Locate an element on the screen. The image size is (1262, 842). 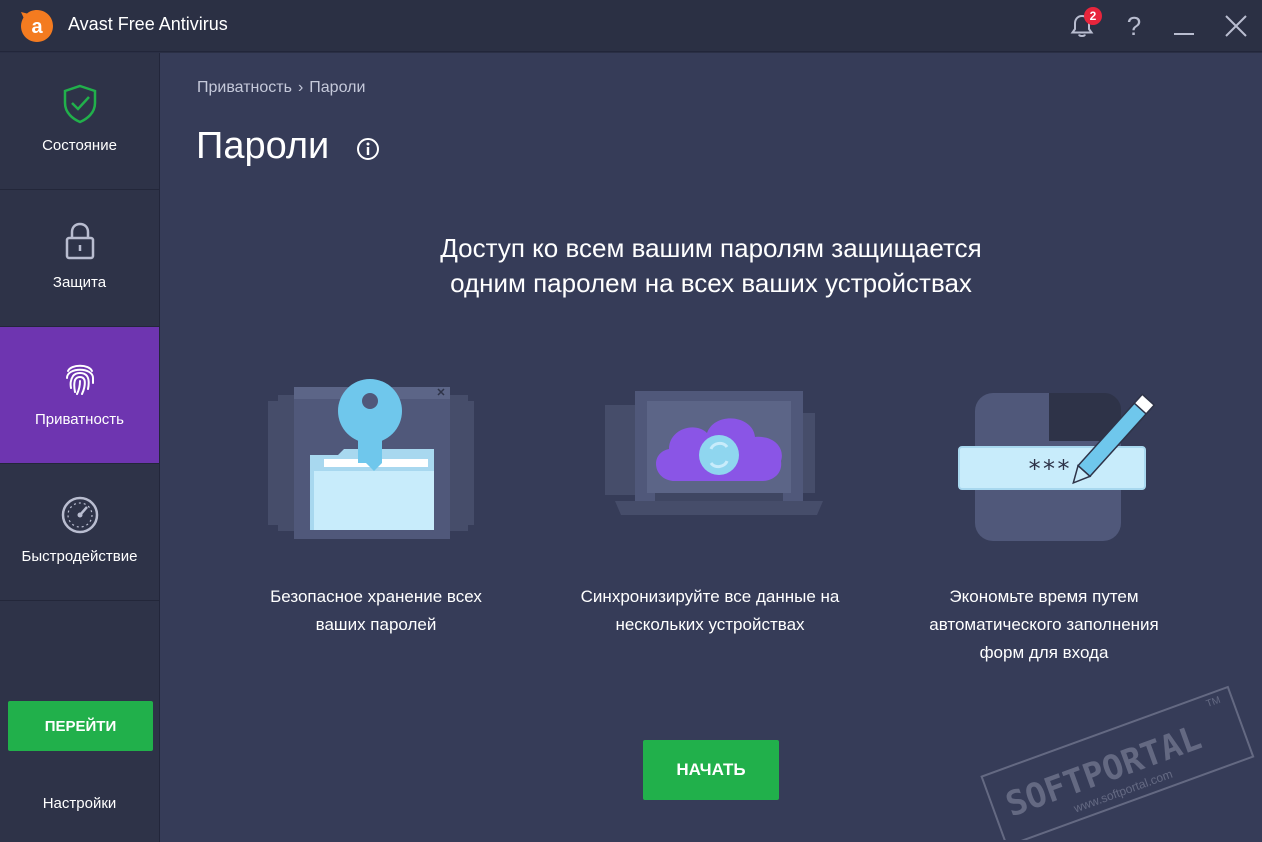
feature-line: Безопасное хранение всех is located at coordinates (376, 596).